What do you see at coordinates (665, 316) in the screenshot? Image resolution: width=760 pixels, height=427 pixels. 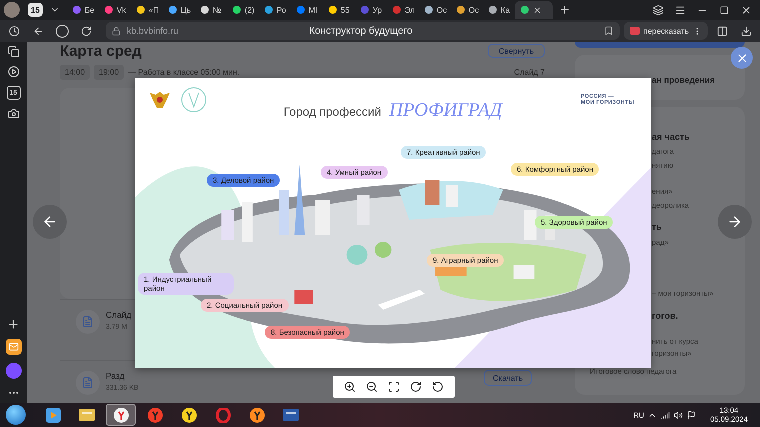 I see `plan-heading: гогов.` at bounding box center [665, 316].